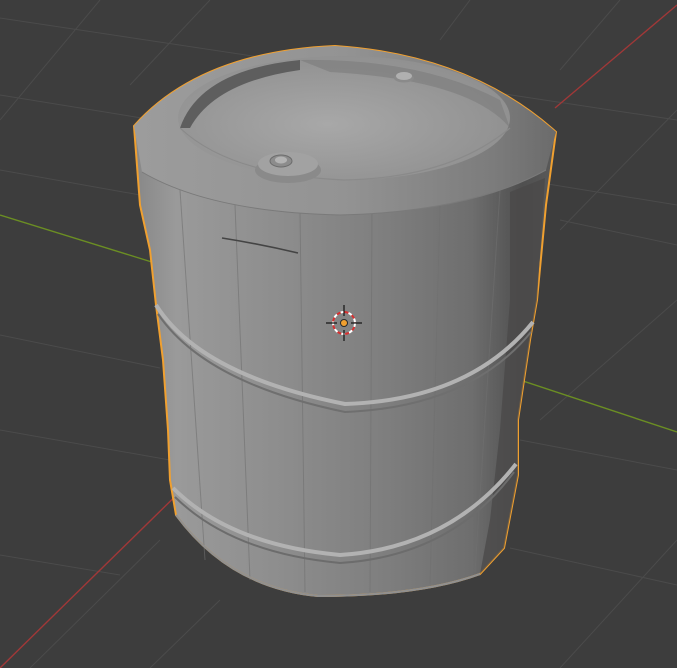 The width and height of the screenshot is (677, 668). Describe the element at coordinates (344, 118) in the screenshot. I see `lid-surface` at that location.